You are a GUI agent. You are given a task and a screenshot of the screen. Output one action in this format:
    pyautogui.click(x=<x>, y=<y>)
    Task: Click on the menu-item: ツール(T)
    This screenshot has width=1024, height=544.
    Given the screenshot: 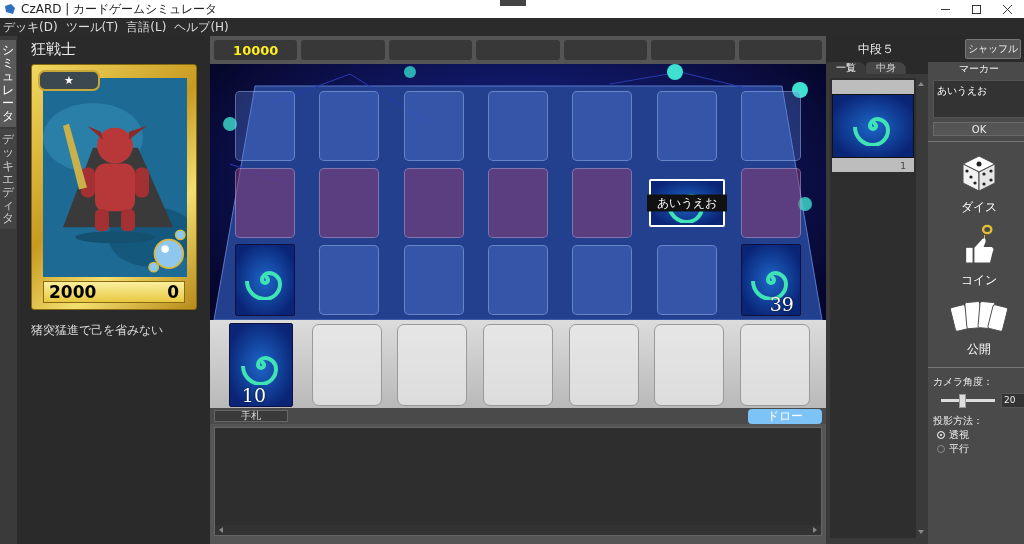 What is the action you would take?
    pyautogui.click(x=92, y=27)
    